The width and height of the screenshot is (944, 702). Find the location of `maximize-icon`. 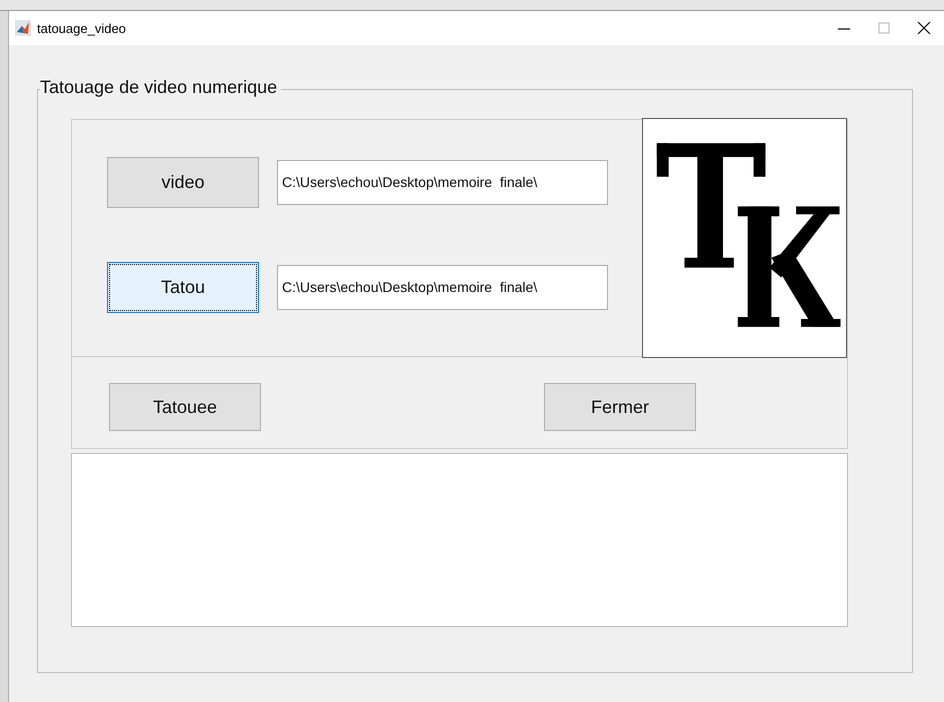

maximize-icon is located at coordinates (884, 28).